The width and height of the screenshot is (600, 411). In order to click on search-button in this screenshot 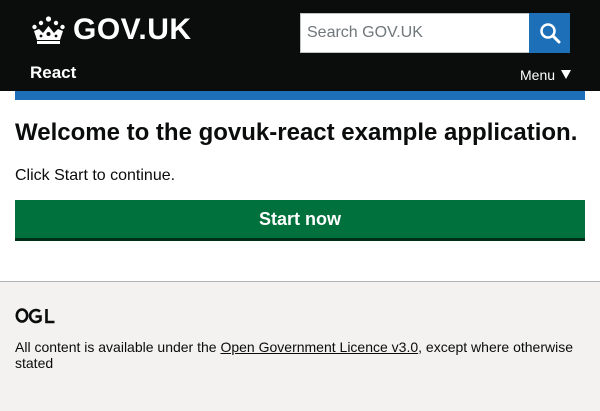, I will do `click(549, 33)`.